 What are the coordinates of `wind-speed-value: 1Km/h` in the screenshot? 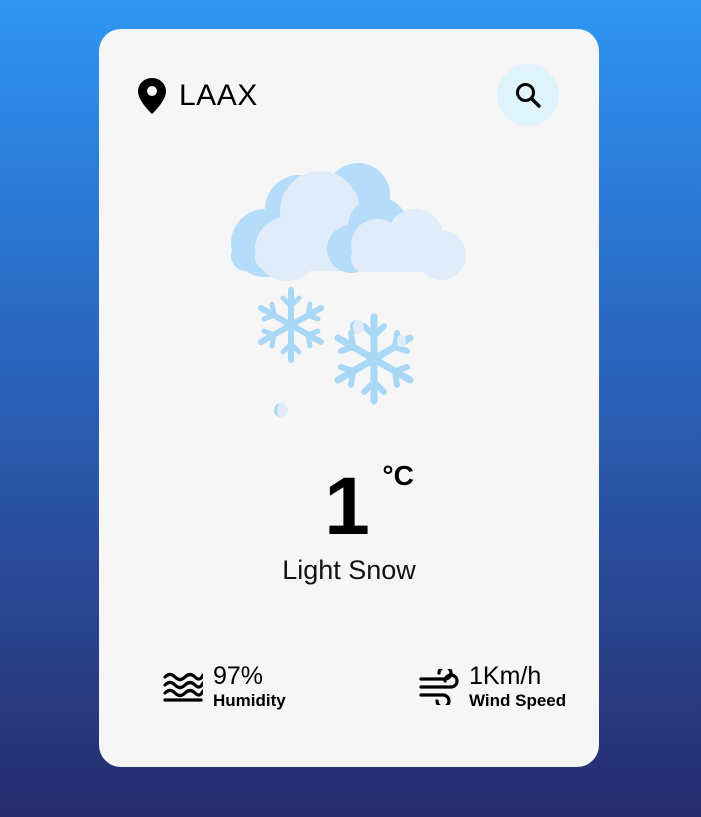 It's located at (505, 676).